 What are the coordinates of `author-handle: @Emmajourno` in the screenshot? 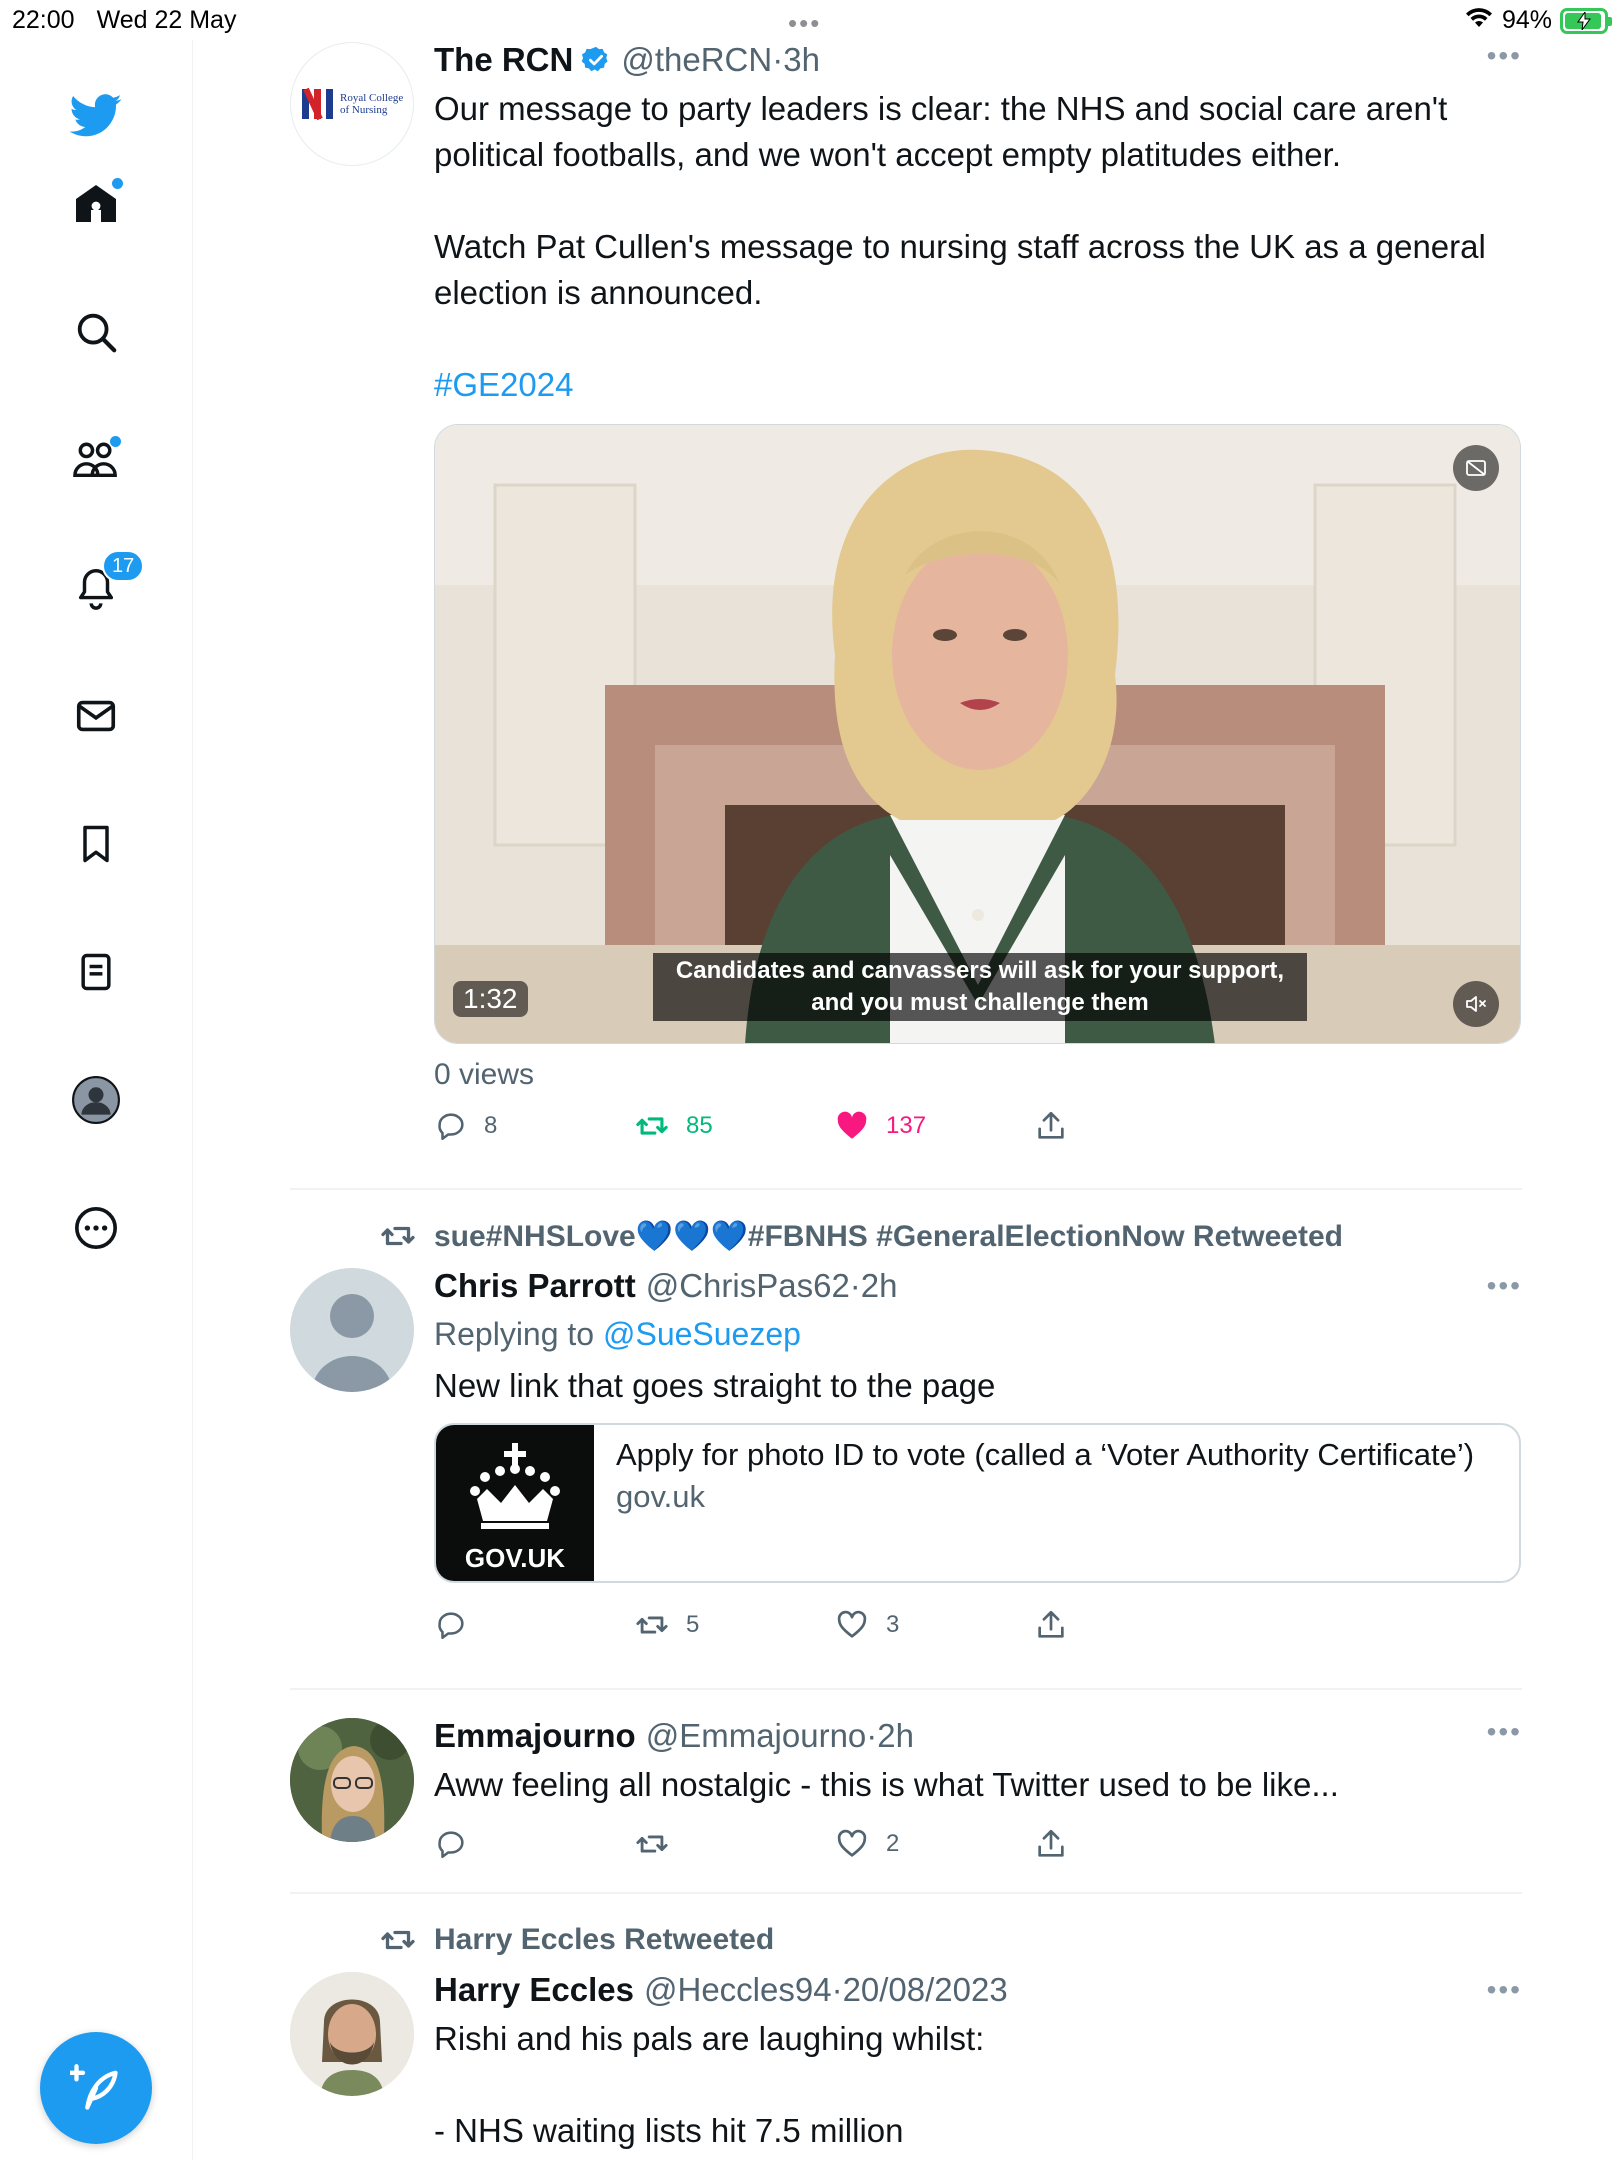 It's located at (756, 1736).